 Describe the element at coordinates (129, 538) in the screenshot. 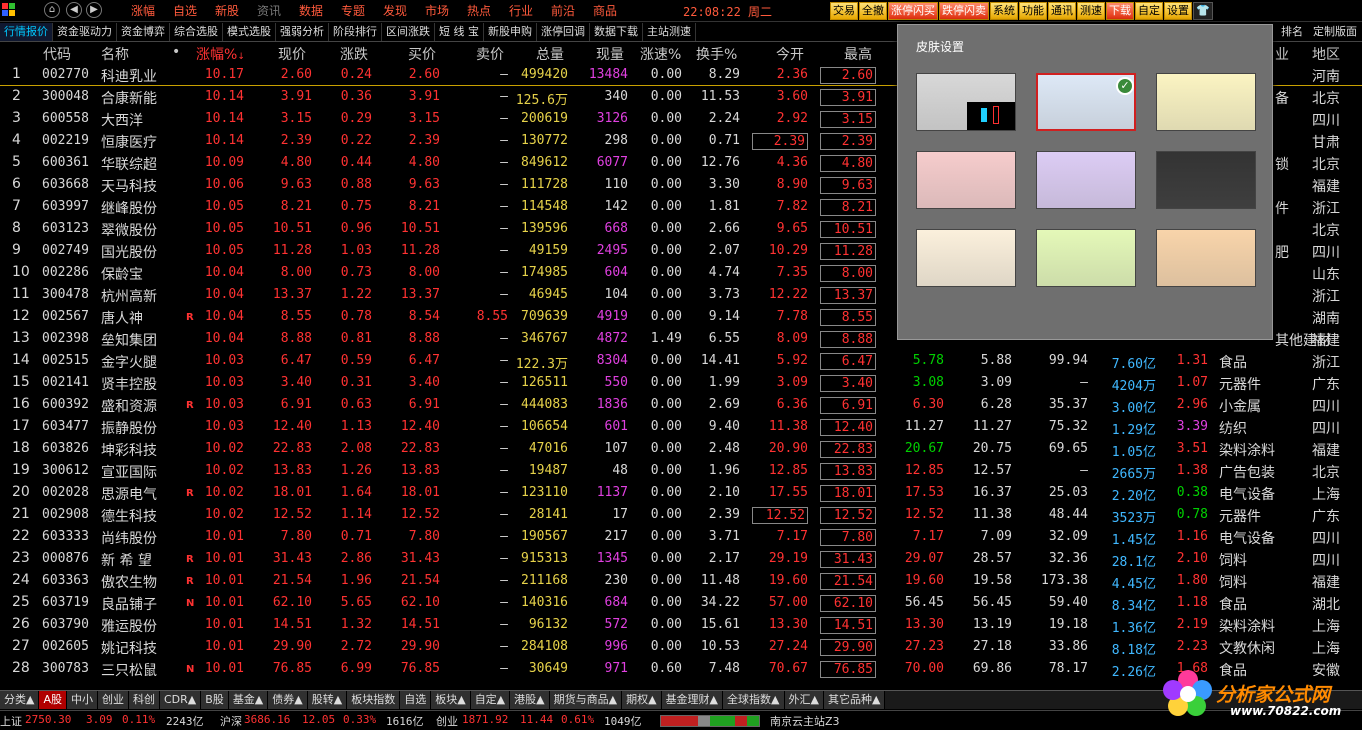

I see `stock-name: 尚纬股份` at that location.